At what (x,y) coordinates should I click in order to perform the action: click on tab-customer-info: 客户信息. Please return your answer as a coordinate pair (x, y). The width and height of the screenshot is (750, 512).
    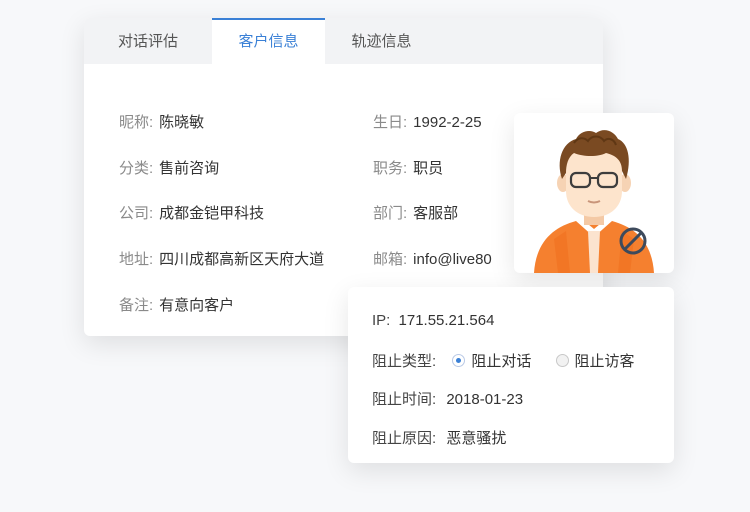
    Looking at the image, I should click on (268, 41).